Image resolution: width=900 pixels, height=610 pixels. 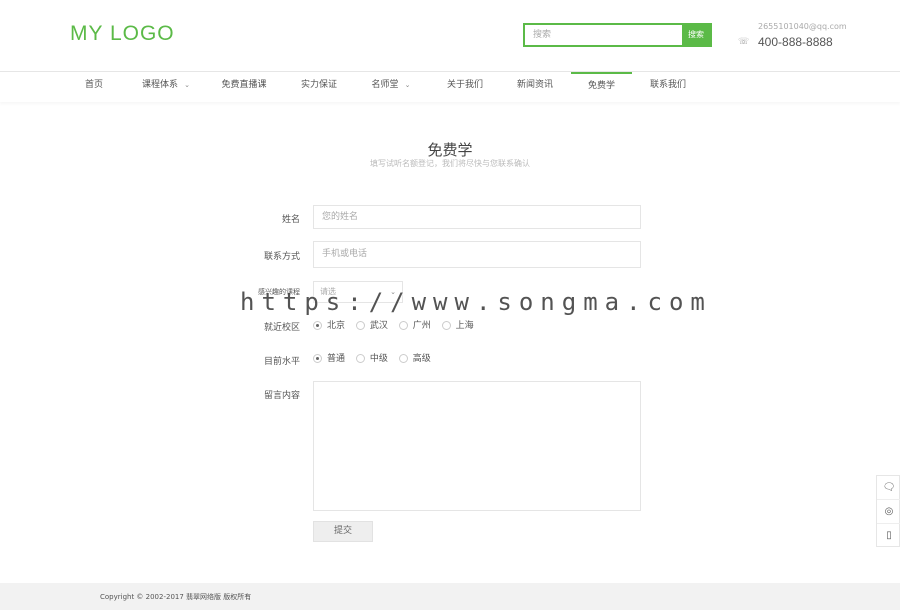 What do you see at coordinates (290, 220) in the screenshot?
I see `name-label: 姓名` at bounding box center [290, 220].